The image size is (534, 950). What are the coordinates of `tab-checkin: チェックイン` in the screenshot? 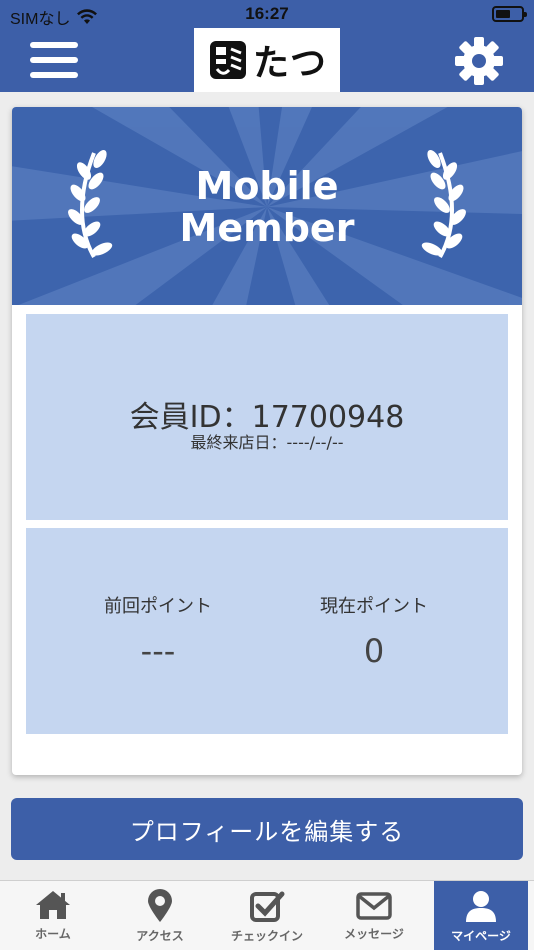 It's located at (267, 915).